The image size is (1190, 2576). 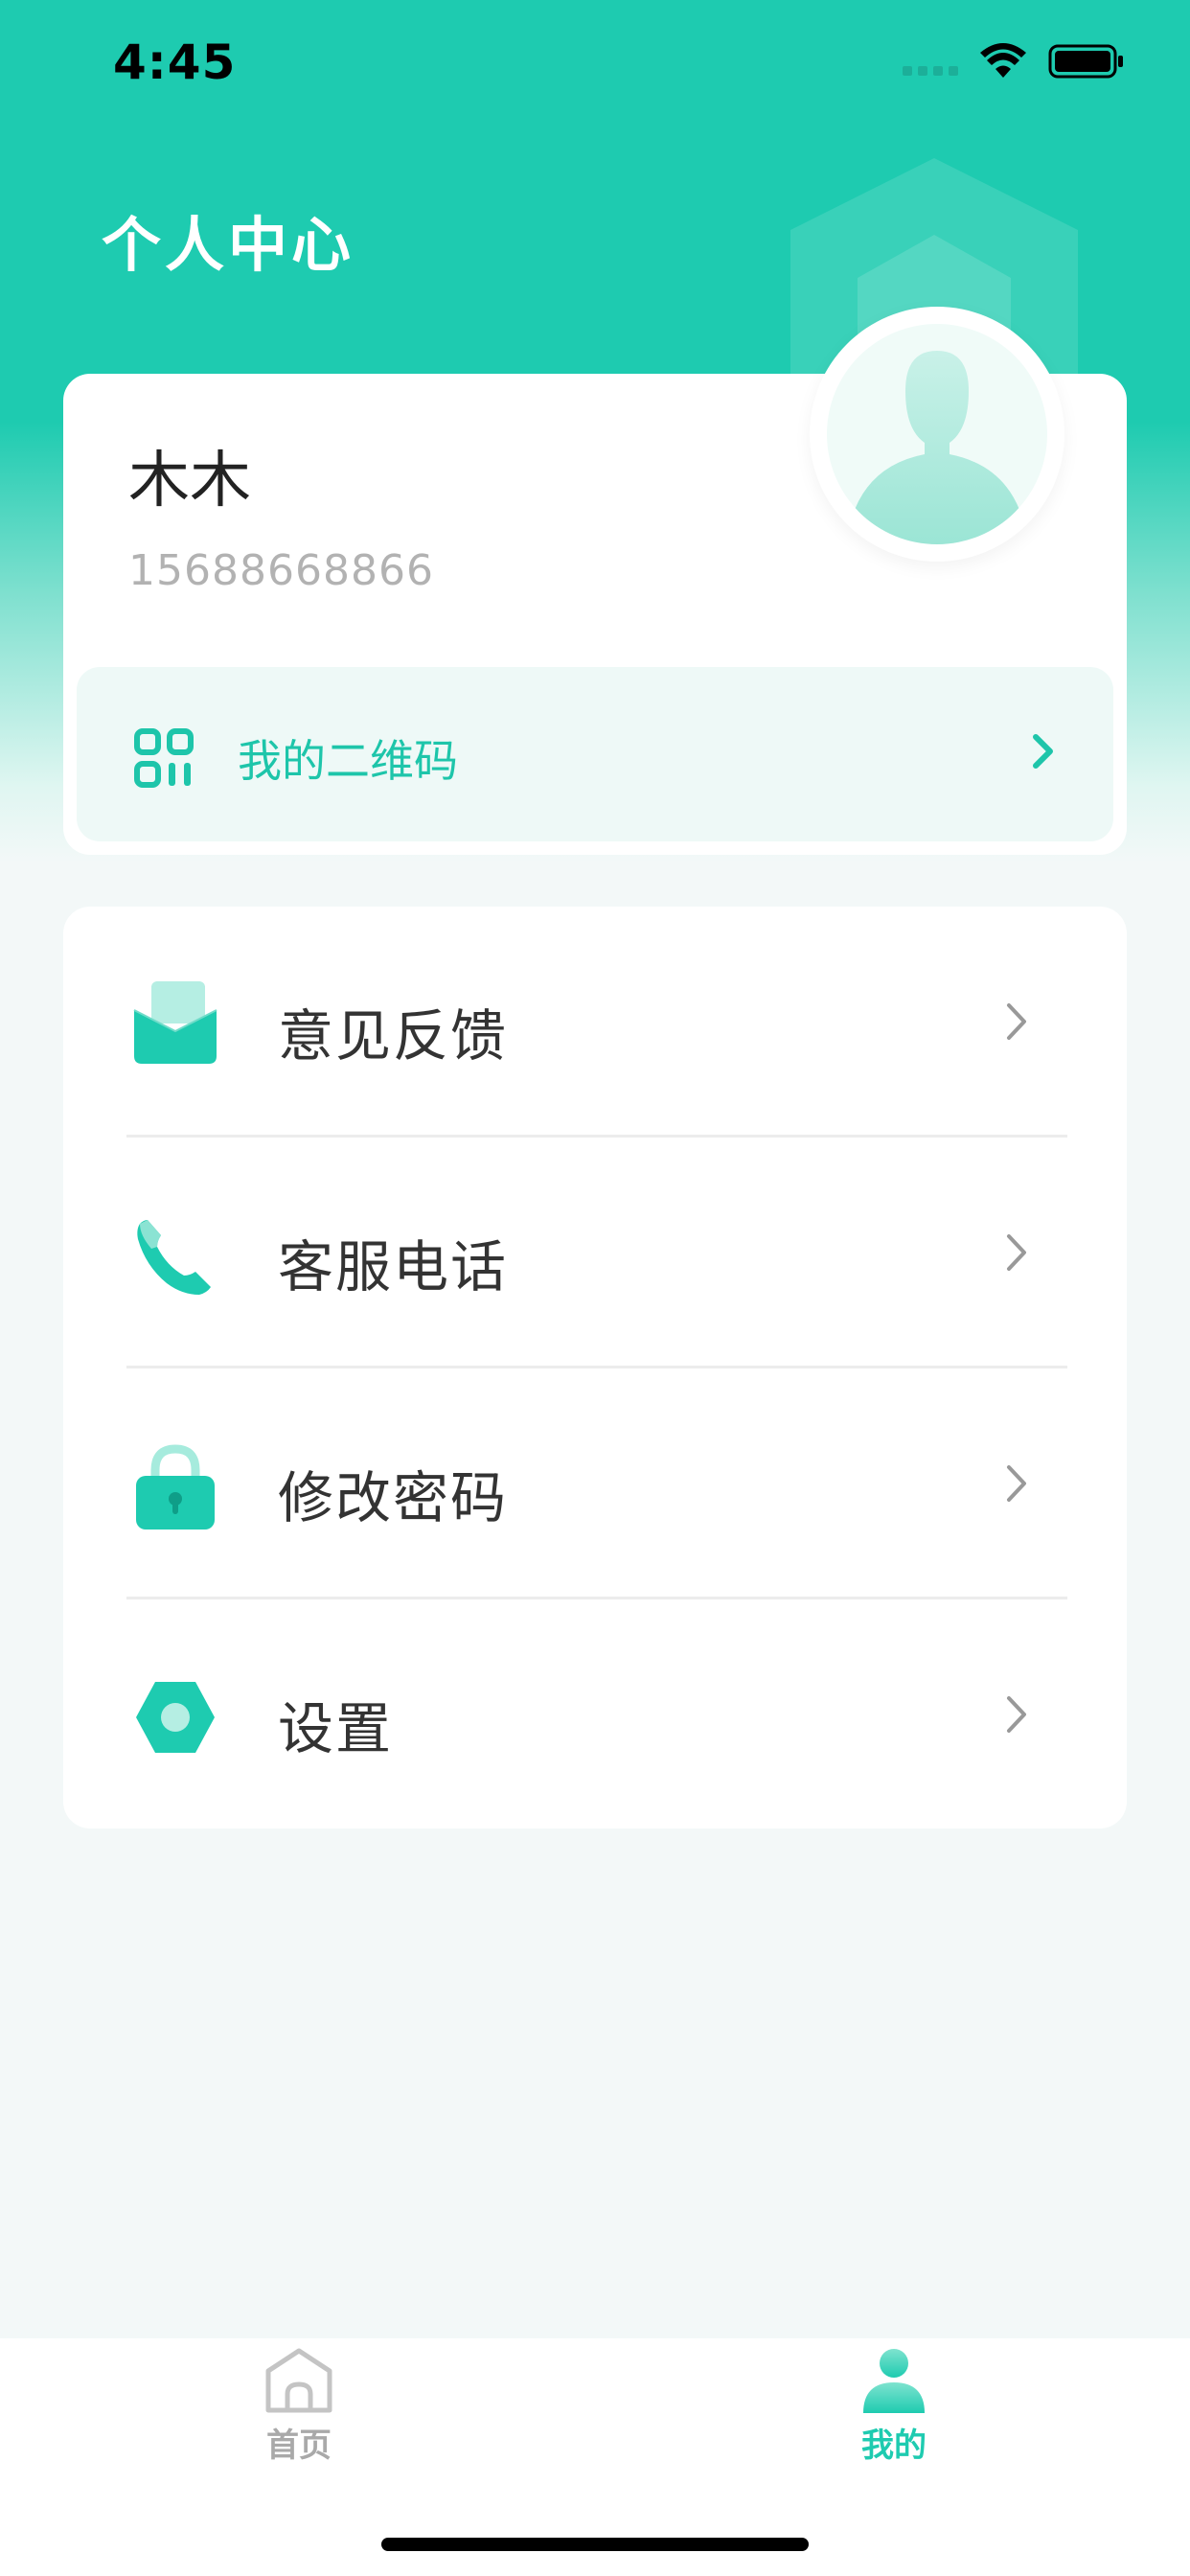 What do you see at coordinates (281, 571) in the screenshot?
I see `user-phone: 15688668866` at bounding box center [281, 571].